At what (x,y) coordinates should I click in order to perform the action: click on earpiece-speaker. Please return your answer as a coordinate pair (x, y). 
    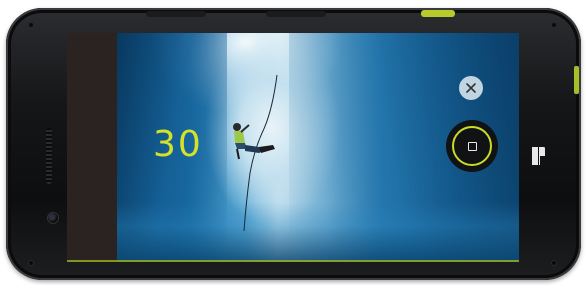
    Looking at the image, I should click on (49, 156).